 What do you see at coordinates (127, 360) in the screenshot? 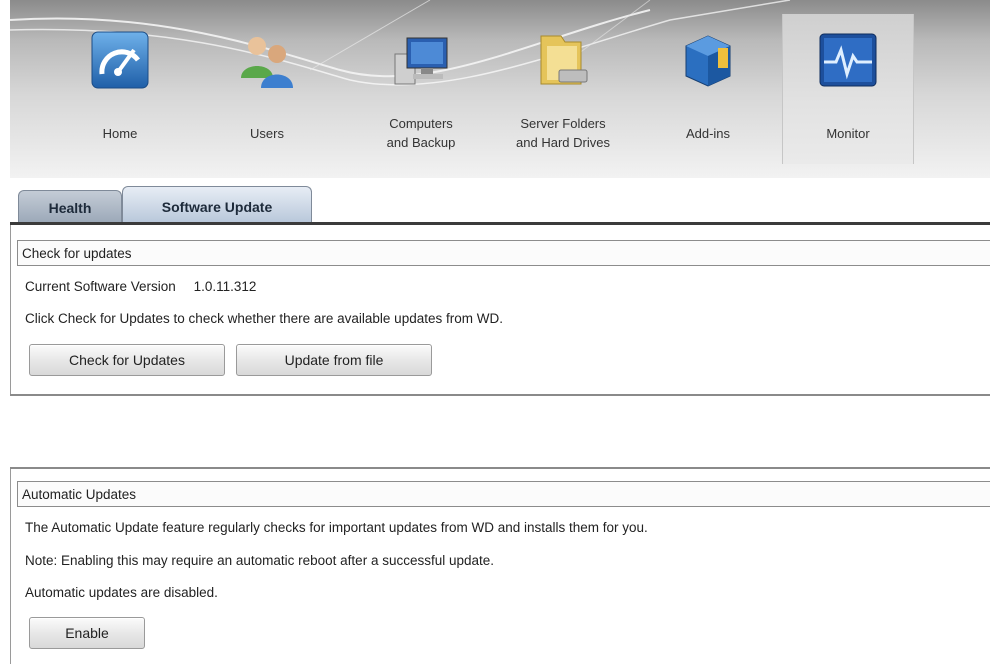
I see `check-for-updates-button: Check for Updates` at bounding box center [127, 360].